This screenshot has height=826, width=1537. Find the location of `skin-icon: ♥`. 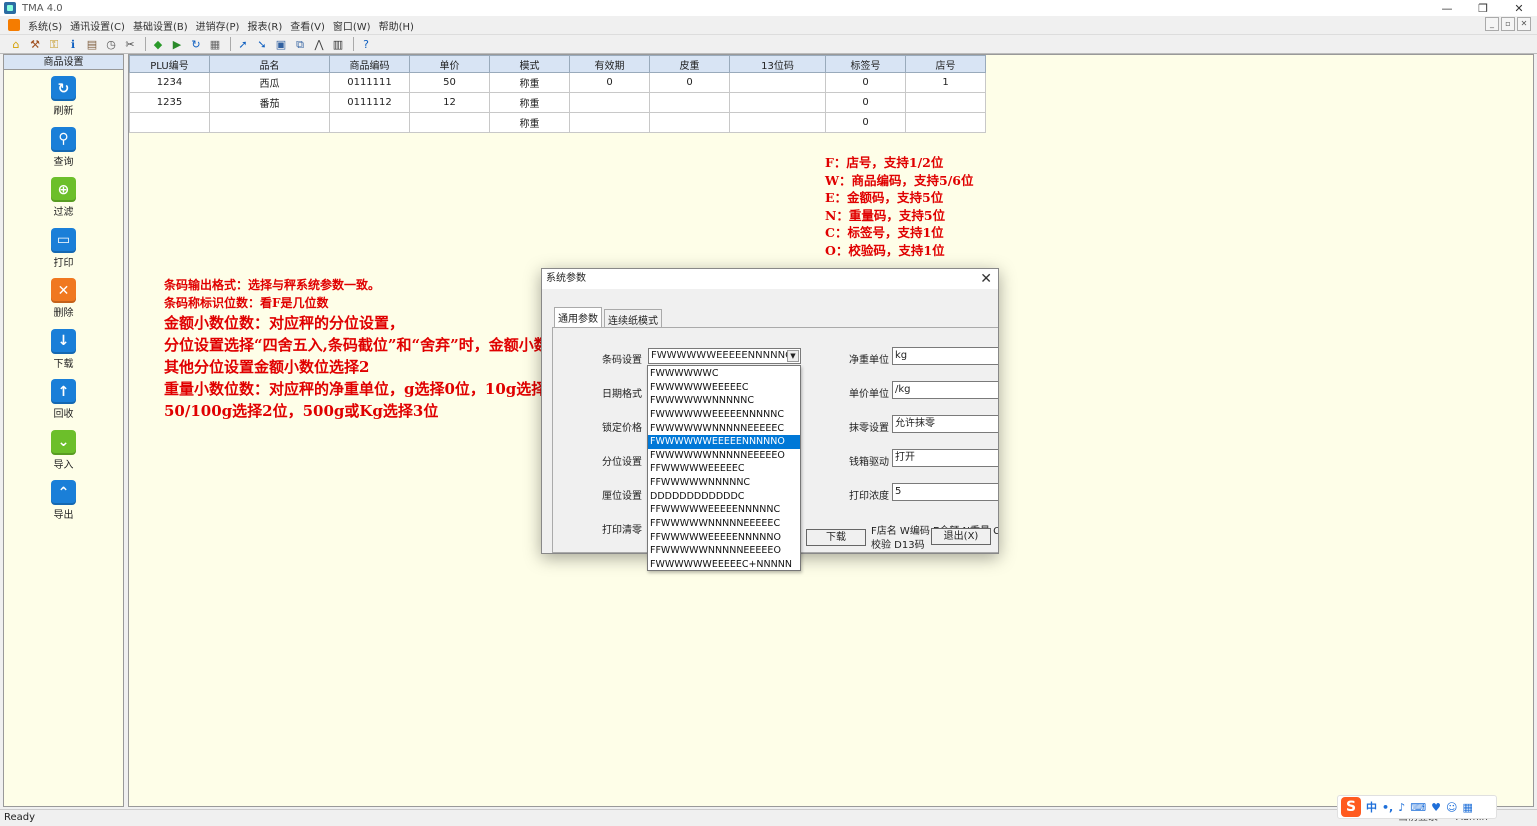

skin-icon: ♥ is located at coordinates (1436, 807).